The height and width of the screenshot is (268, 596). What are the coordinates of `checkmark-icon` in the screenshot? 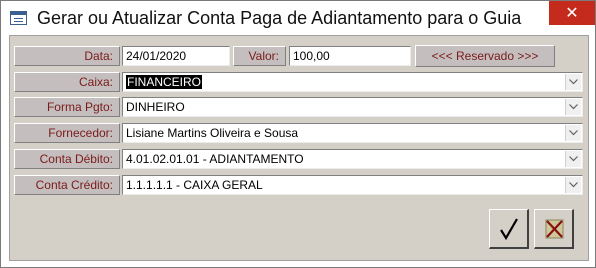 It's located at (509, 229).